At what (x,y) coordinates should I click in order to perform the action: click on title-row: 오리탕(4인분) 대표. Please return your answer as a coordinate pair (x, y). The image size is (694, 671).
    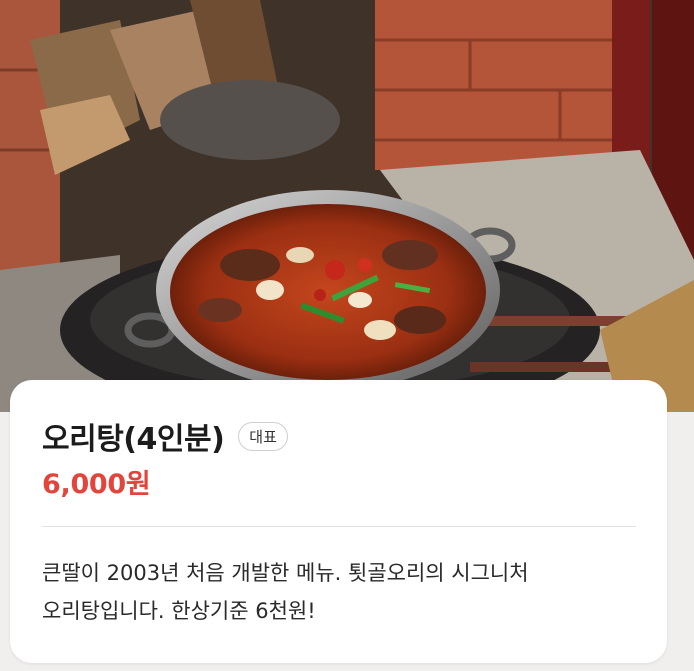
    Looking at the image, I should click on (165, 436).